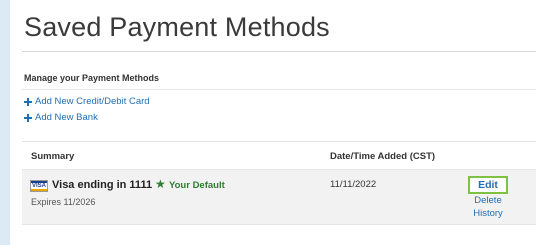  I want to click on card-expiry: Expires 11/2026, so click(63, 202).